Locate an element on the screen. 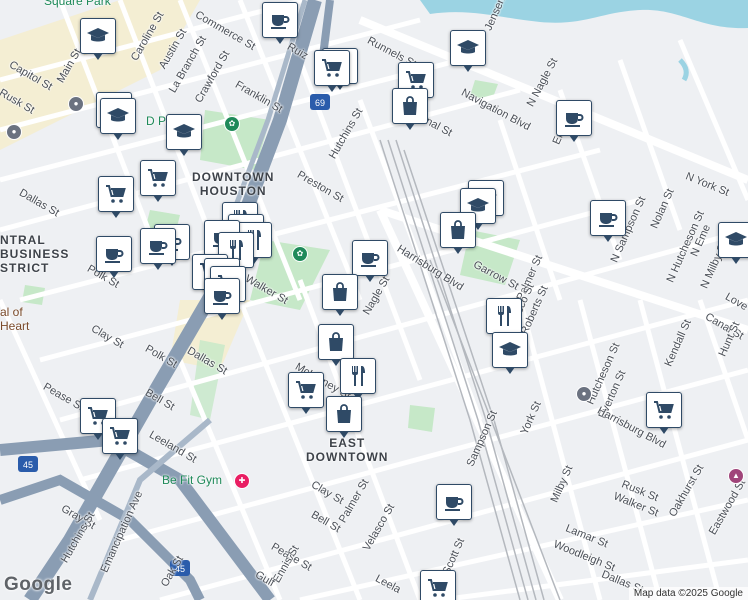 Image resolution: width=748 pixels, height=600 pixels. interstate-69-shield: 69 is located at coordinates (320, 102).